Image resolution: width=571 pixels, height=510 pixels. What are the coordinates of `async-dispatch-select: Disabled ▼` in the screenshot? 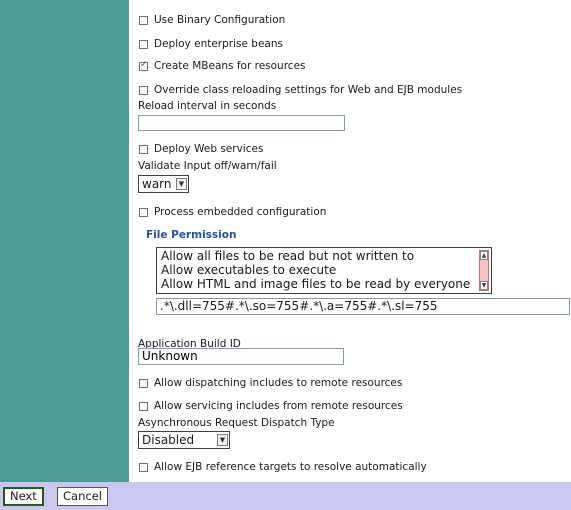 It's located at (184, 440).